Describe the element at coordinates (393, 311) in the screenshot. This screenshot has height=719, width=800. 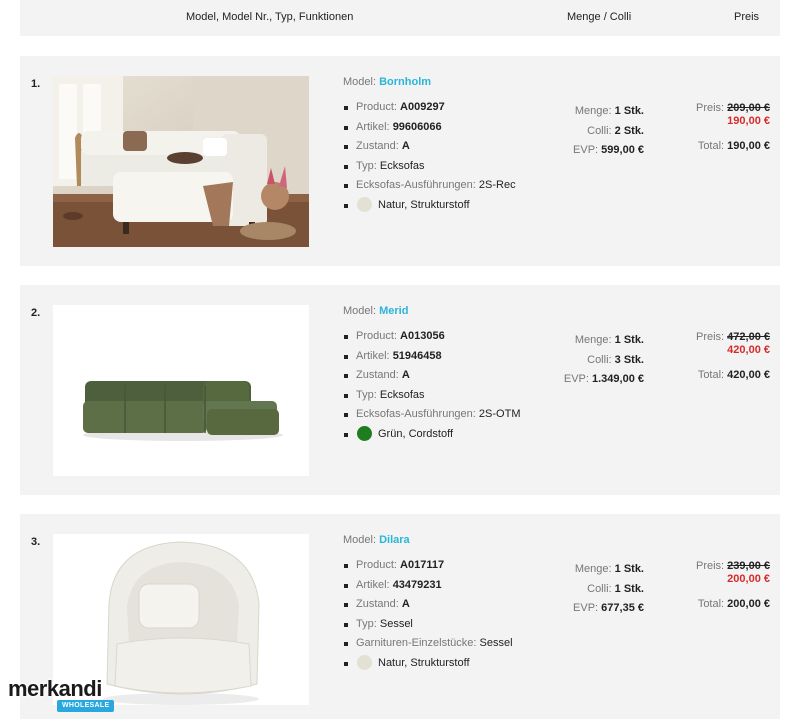
I see `model-name-link: Merid` at that location.